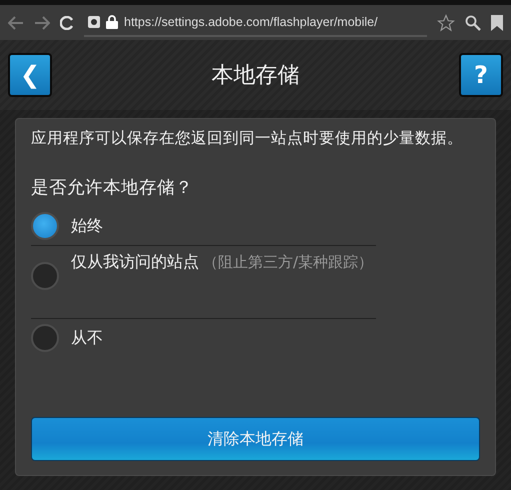  I want to click on option-label: 始终, so click(87, 226).